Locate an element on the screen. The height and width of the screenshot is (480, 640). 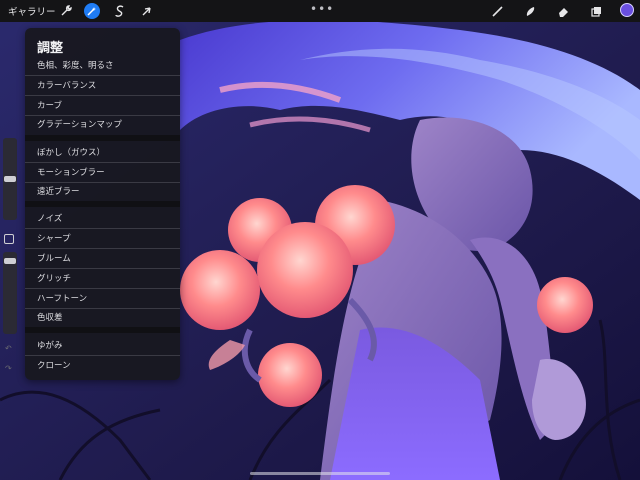
menu-item-chromatic-aberration: 色収差 is located at coordinates (102, 317).